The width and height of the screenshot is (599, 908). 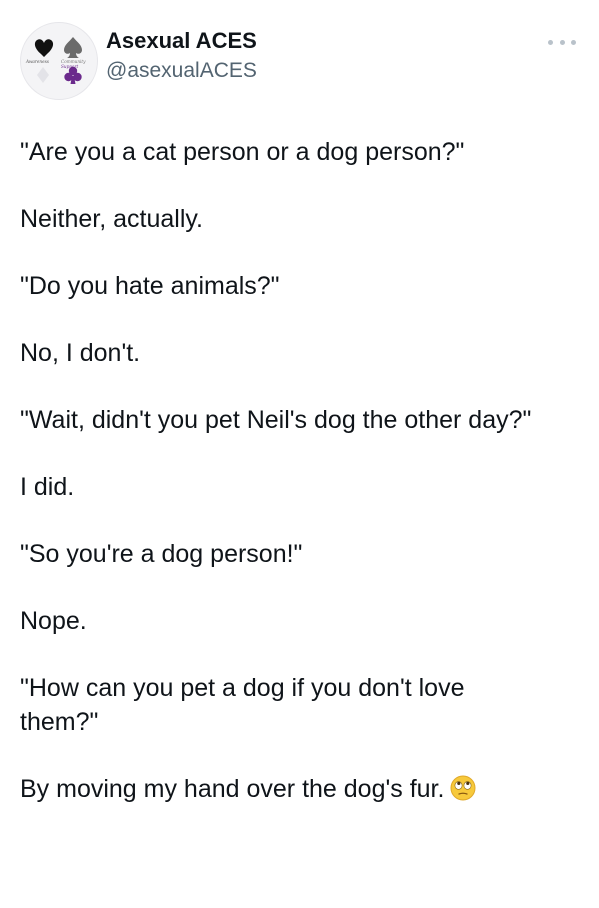 What do you see at coordinates (69, 66) in the screenshot?
I see `svg-text: Support` at bounding box center [69, 66].